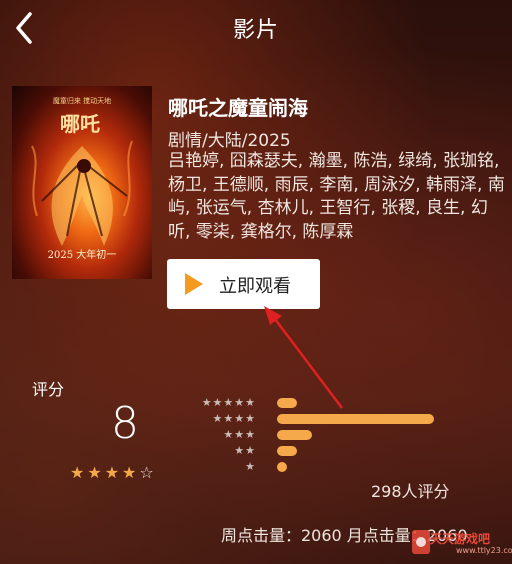  I want to click on watermark-text: 天天游戏吧, so click(460, 539).